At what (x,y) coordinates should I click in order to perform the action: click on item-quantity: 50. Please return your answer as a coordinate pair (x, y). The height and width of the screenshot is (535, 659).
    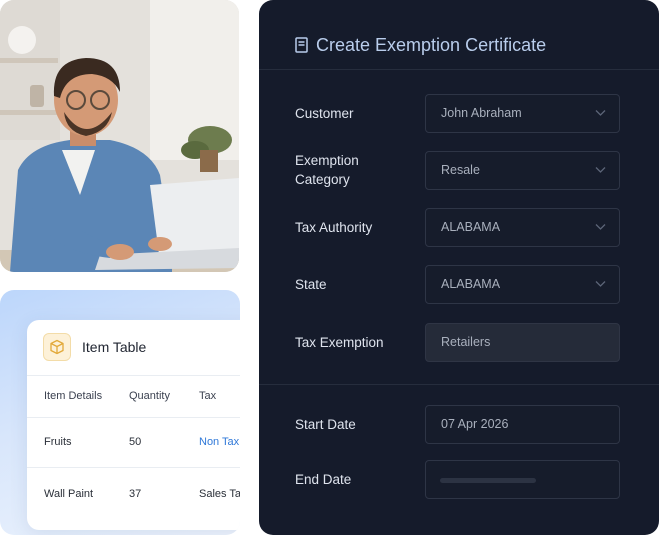
    Looking at the image, I should click on (135, 442).